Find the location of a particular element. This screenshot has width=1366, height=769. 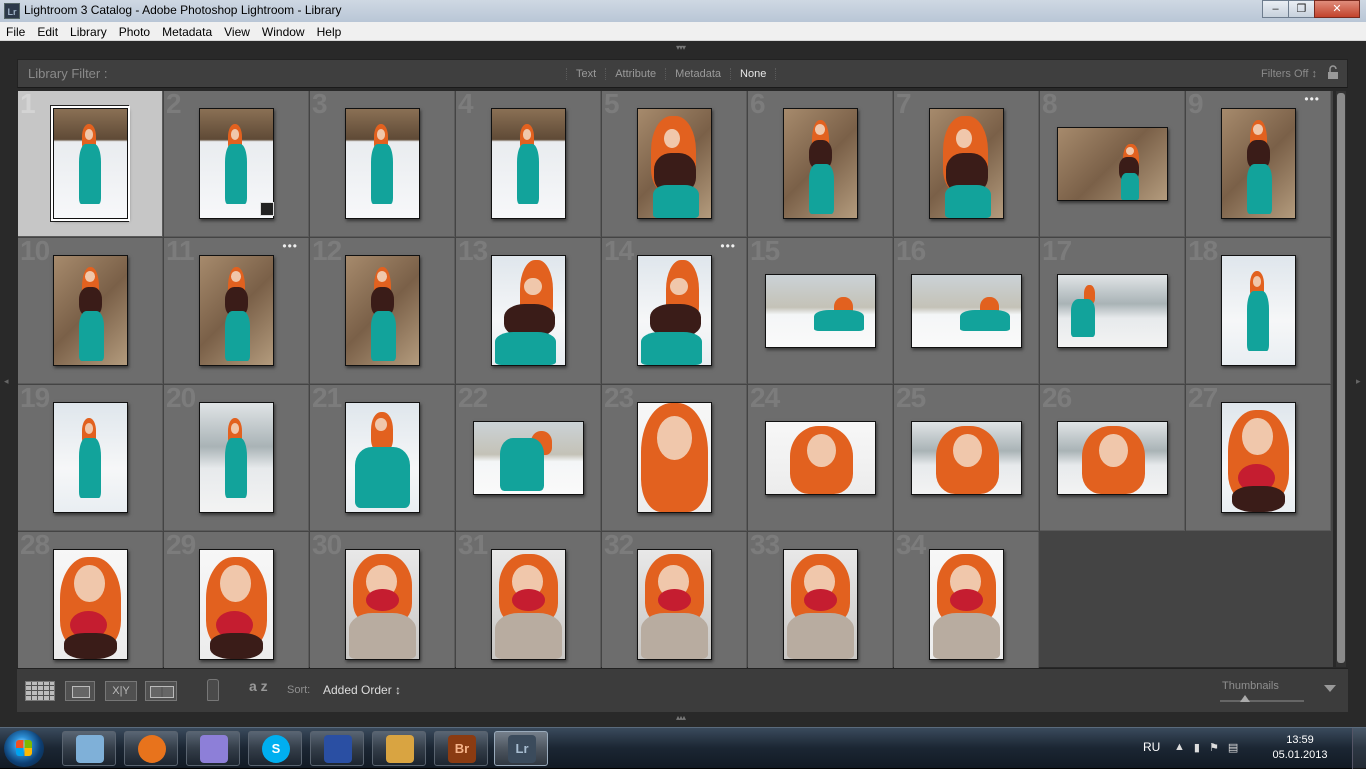

close-button: ✕ is located at coordinates (1337, 9).